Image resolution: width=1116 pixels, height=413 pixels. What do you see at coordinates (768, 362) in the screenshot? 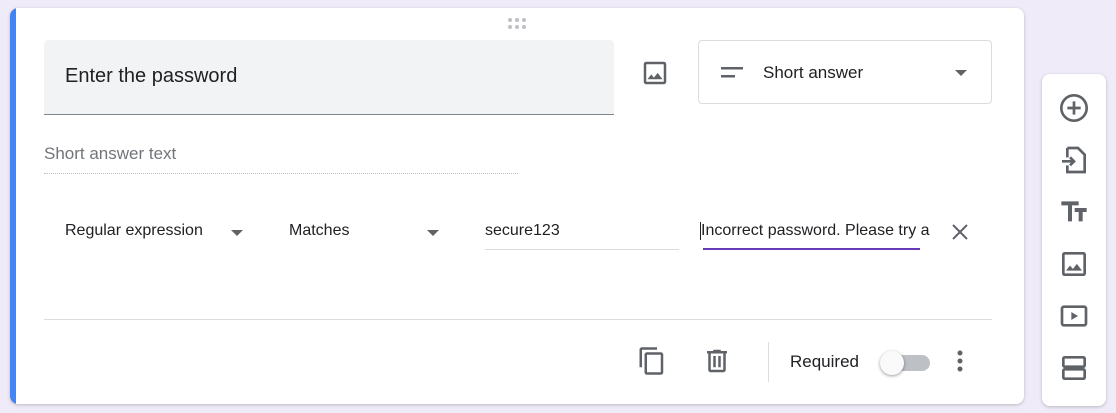
I see `footer-separator` at bounding box center [768, 362].